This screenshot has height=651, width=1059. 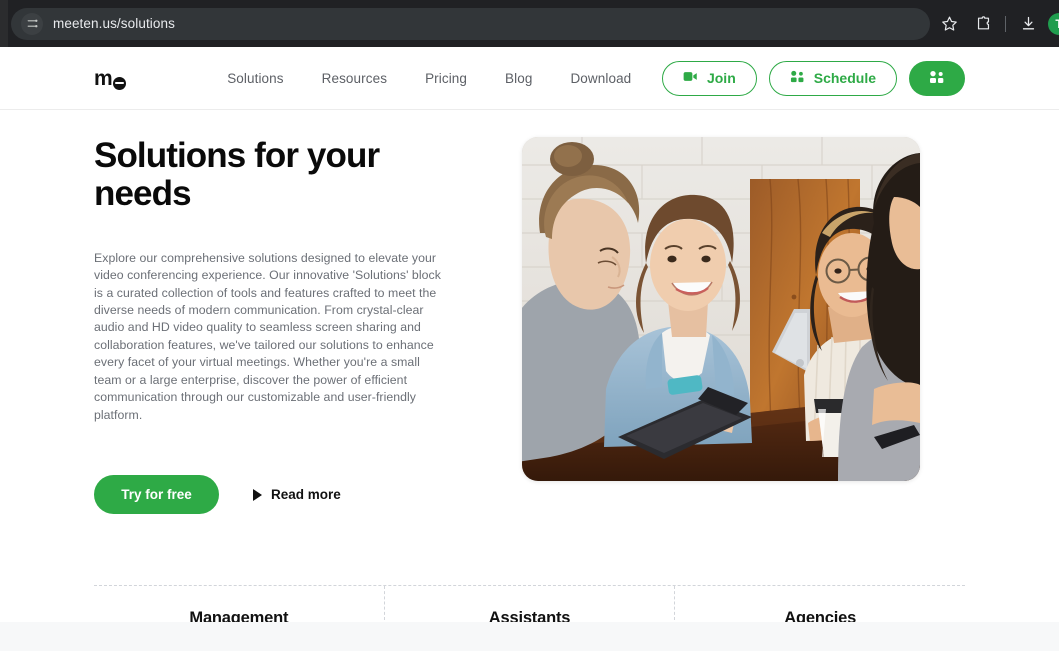 I want to click on join-button: Join, so click(x=709, y=78).